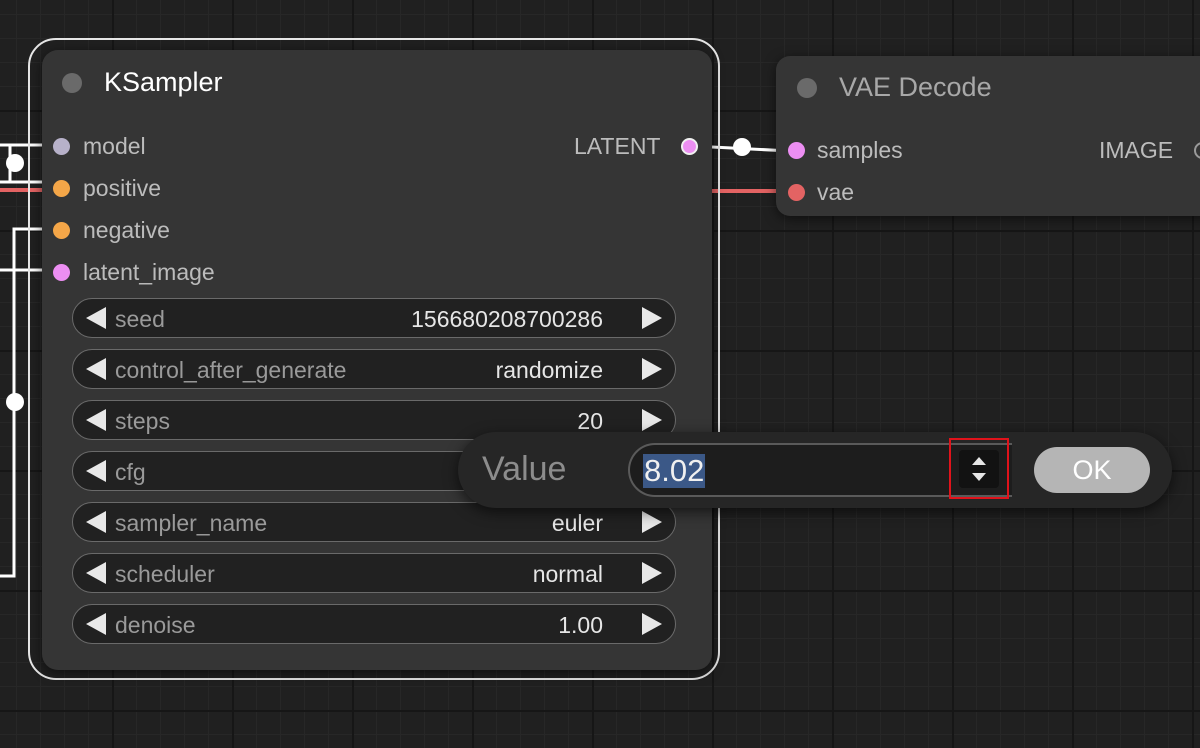 The height and width of the screenshot is (748, 1200). Describe the element at coordinates (567, 574) in the screenshot. I see `widget-value: normal` at that location.